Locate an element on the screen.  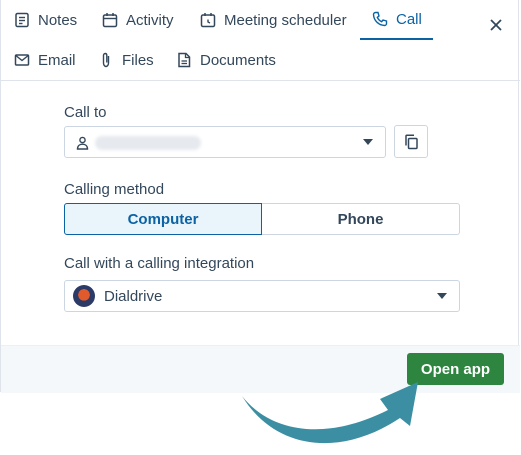
email-icon is located at coordinates (22, 60).